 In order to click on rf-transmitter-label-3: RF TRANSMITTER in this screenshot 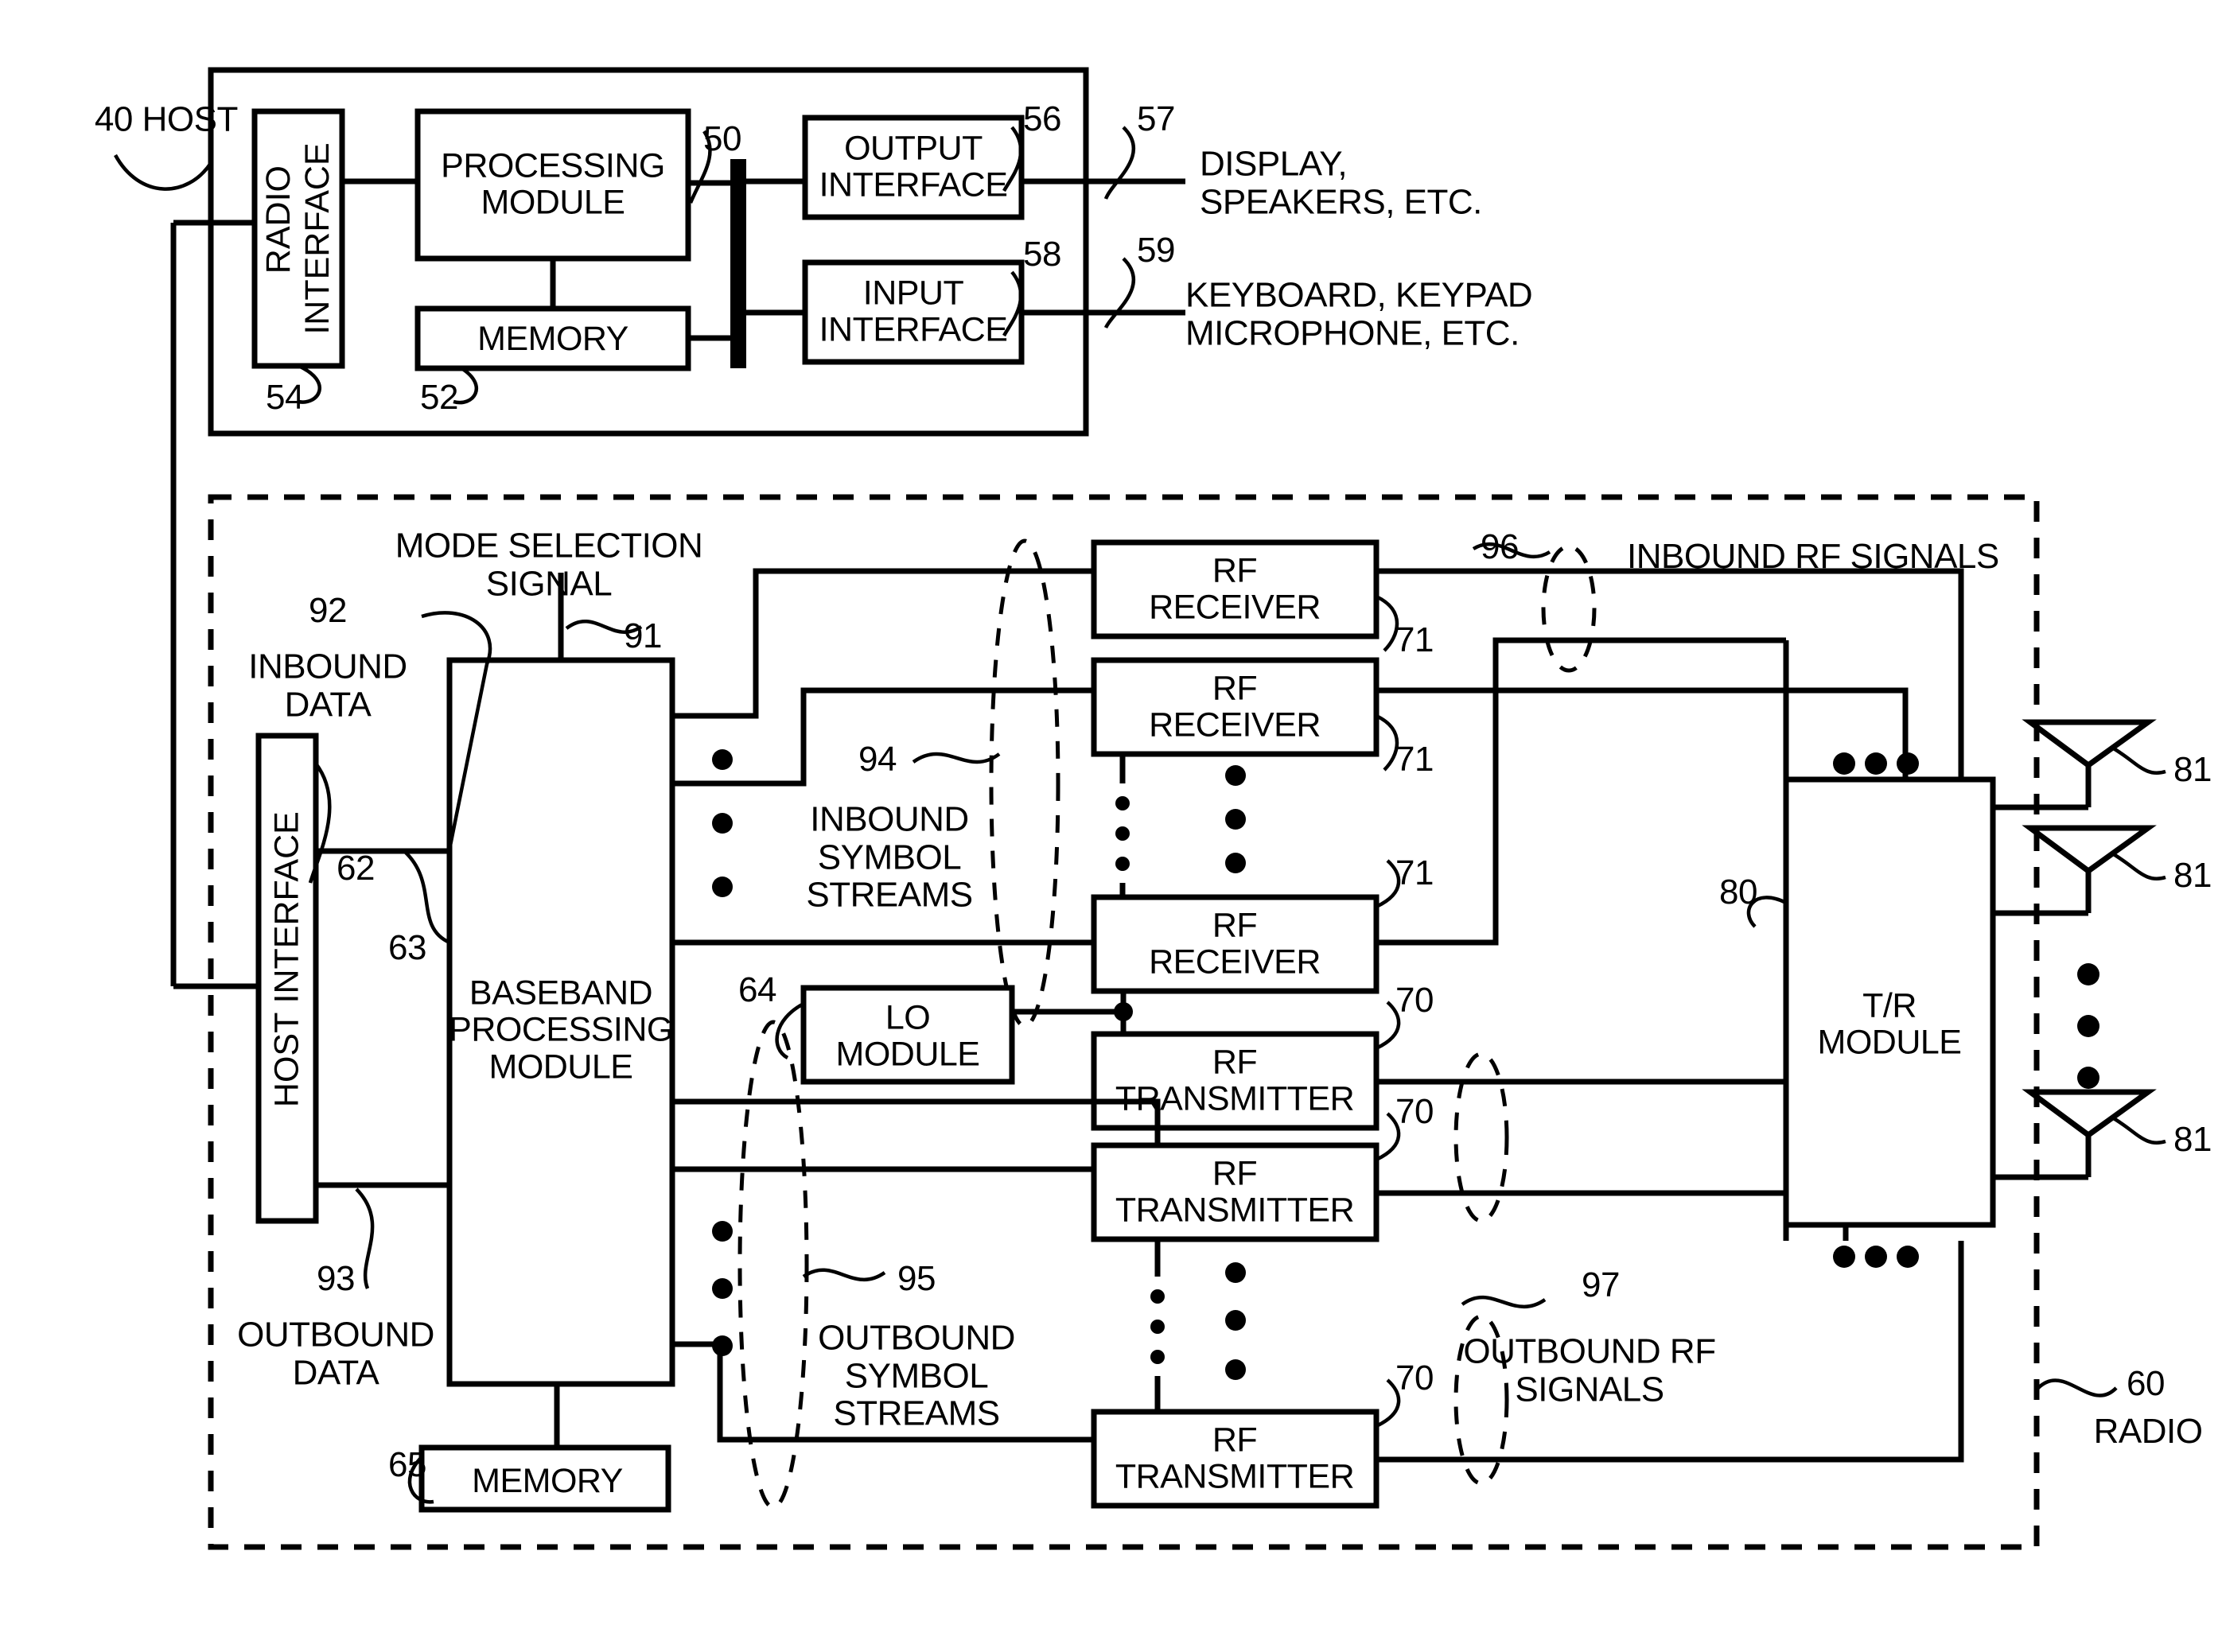, I will do `click(1235, 1458)`.